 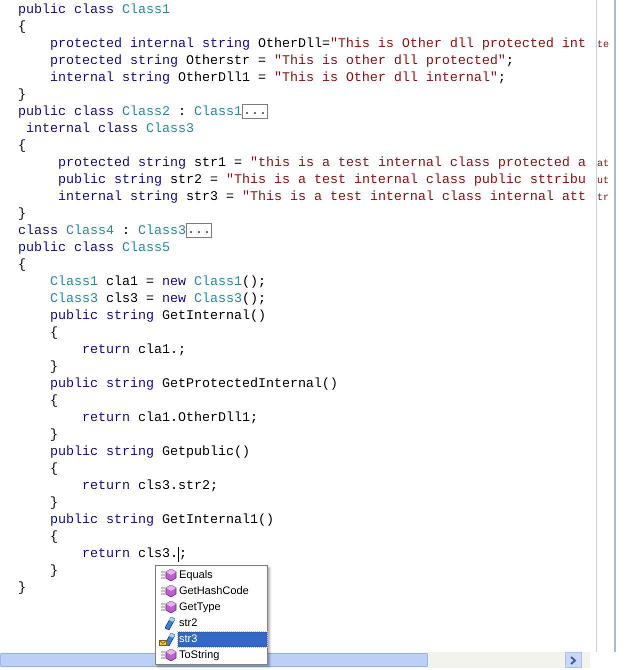 I want to click on code-line: Class3 cls3 = new Class3();, so click(x=157, y=299).